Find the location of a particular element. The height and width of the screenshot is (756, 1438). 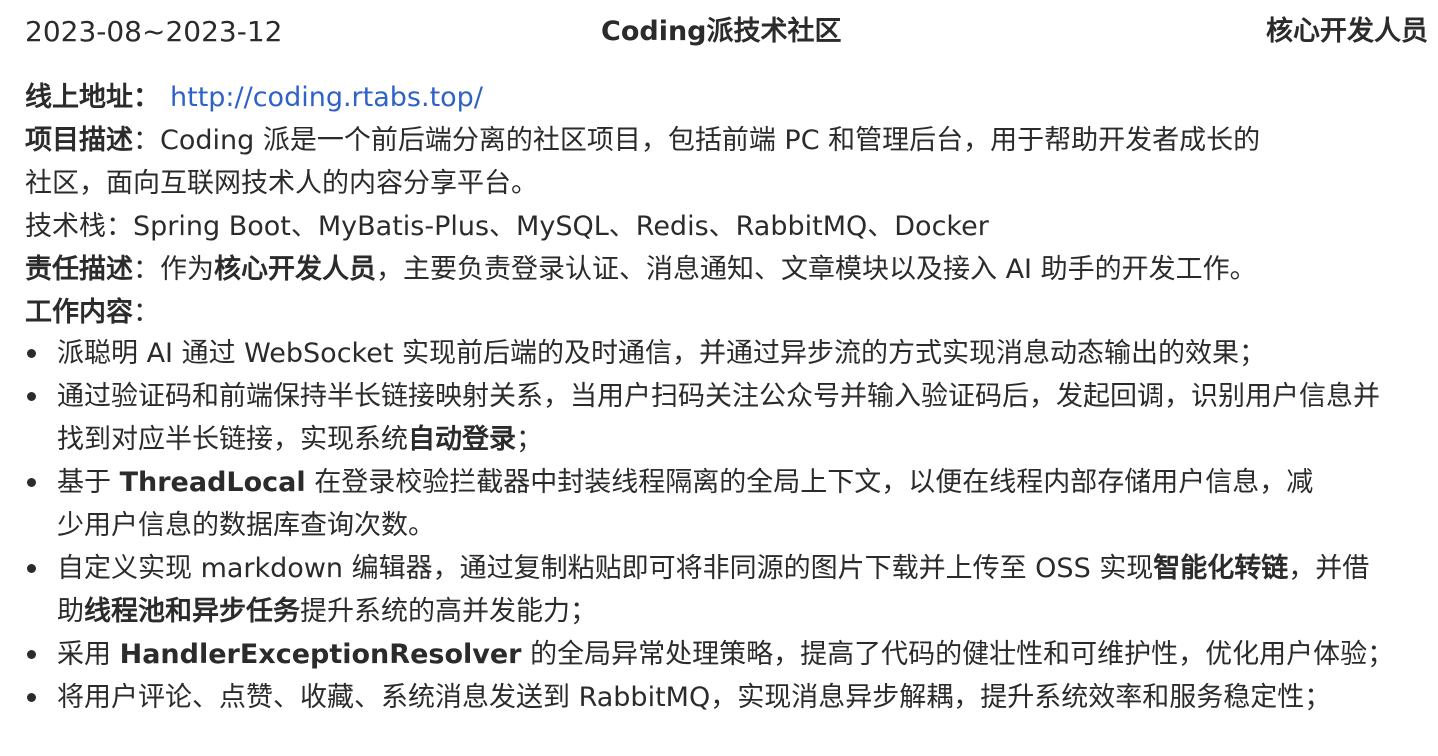

description-line-2: 社区，面向互联网技术人的内容分享平台。 is located at coordinates (727, 183).